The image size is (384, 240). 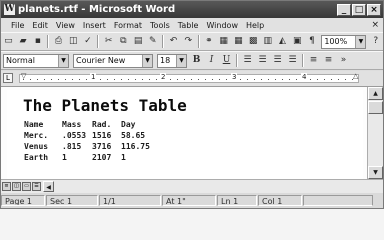 What do you see at coordinates (9, 9) in the screenshot?
I see `word-icon: W` at bounding box center [9, 9].